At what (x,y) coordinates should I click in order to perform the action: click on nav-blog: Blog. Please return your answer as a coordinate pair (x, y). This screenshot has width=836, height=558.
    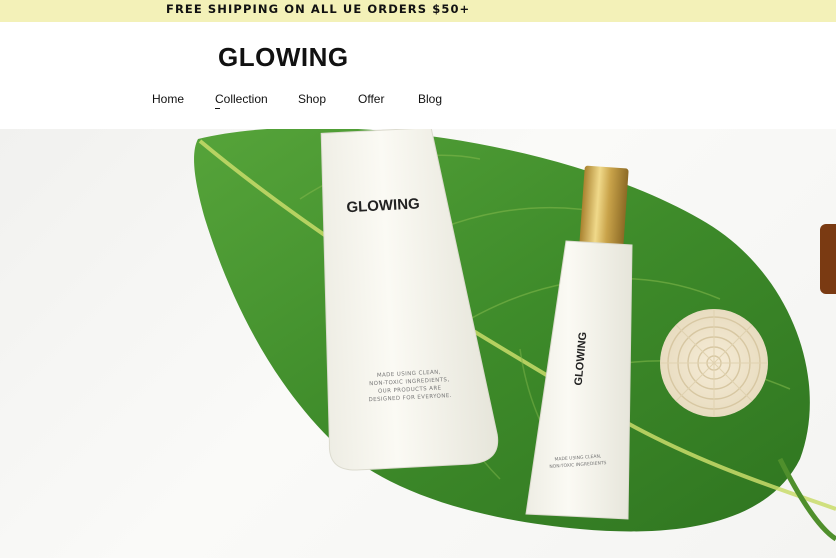
    Looking at the image, I should click on (430, 99).